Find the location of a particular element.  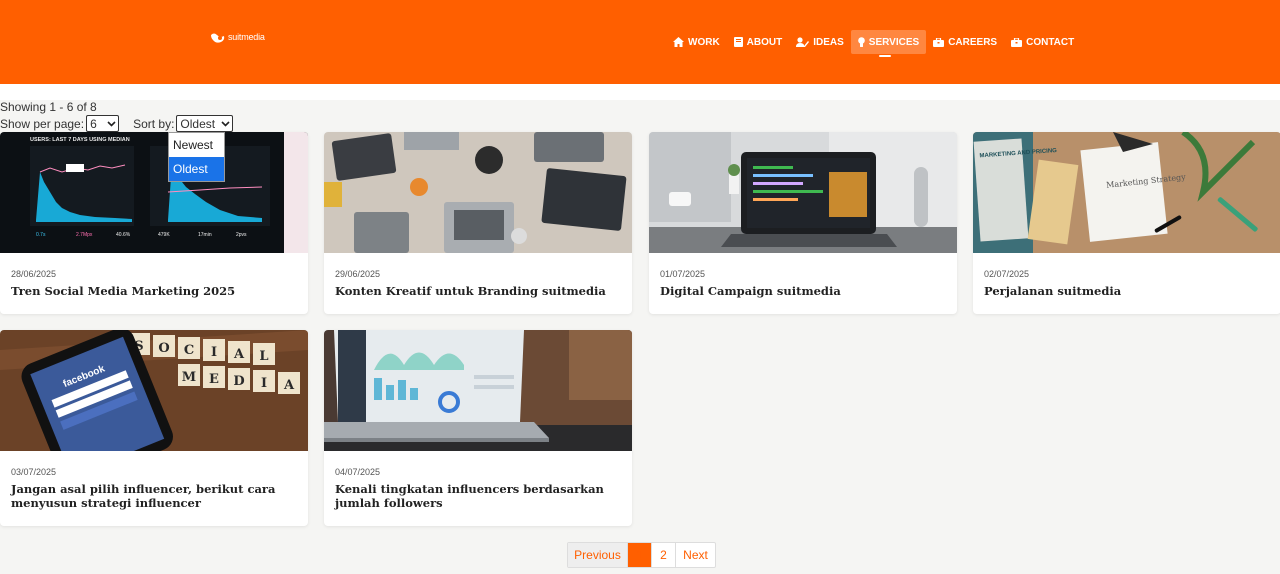

svg-text: M is located at coordinates (189, 377).